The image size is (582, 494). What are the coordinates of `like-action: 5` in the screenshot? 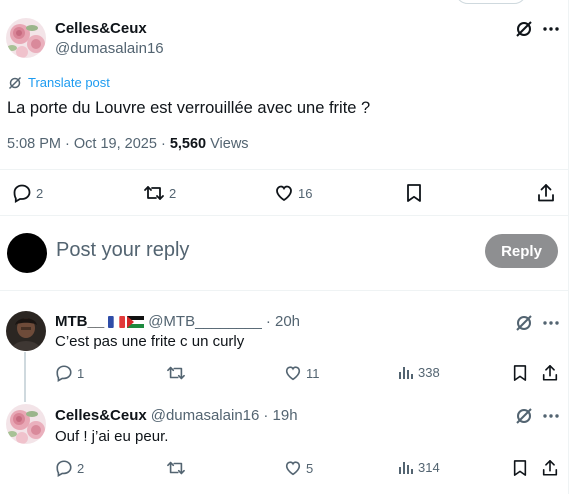 It's located at (298, 468).